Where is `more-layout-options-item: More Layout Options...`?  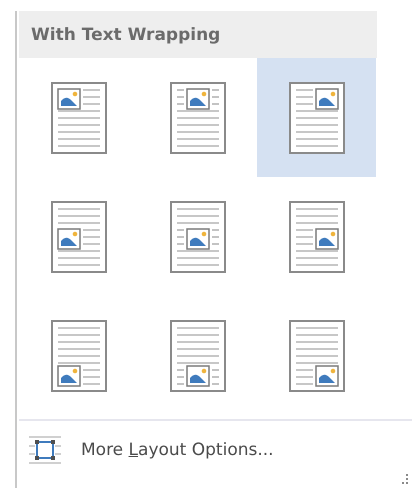 more-layout-options-item: More Layout Options... is located at coordinates (215, 450).